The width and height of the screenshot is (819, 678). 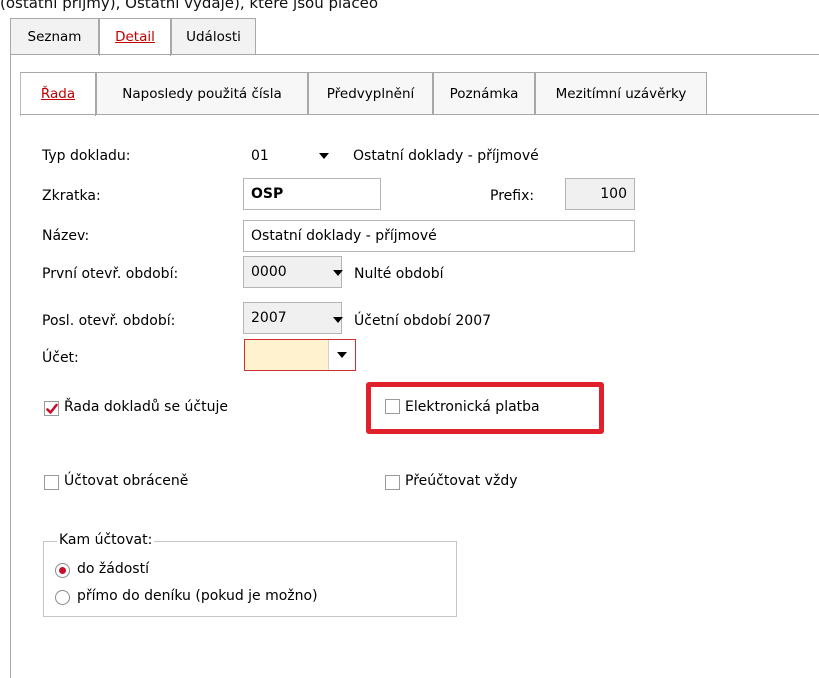 What do you see at coordinates (414, 54) in the screenshot?
I see `outer-tab-divider` at bounding box center [414, 54].